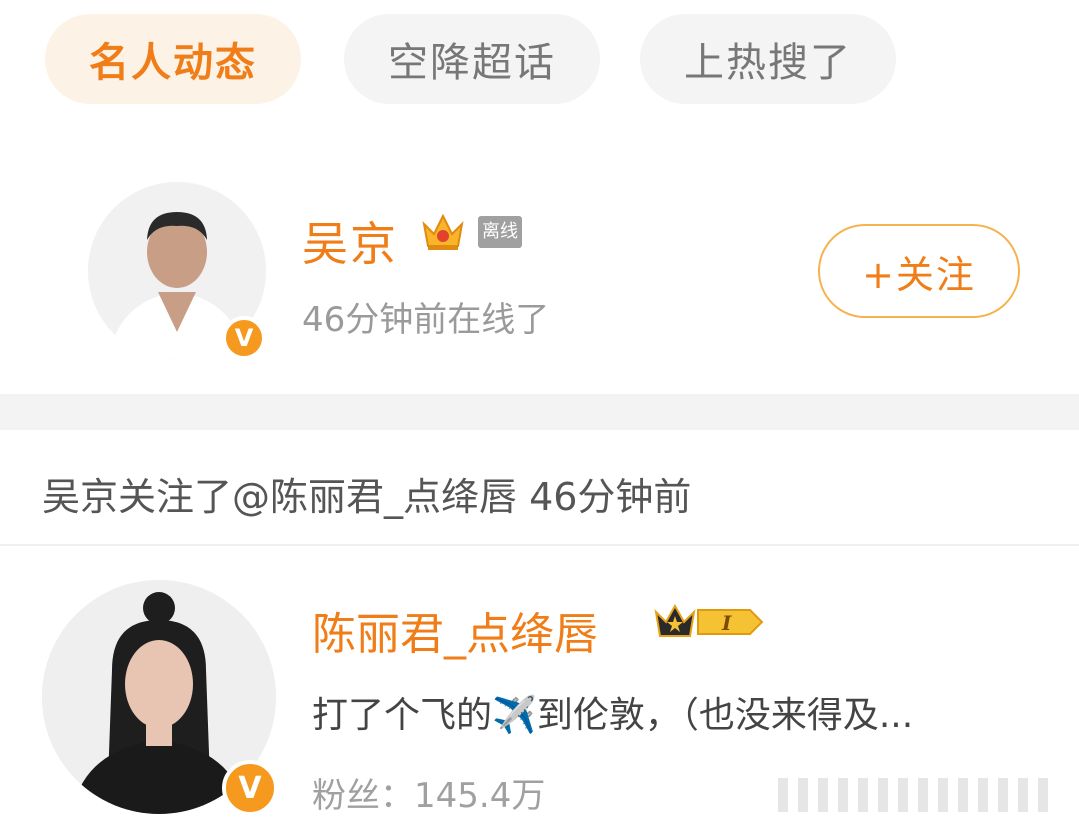  Describe the element at coordinates (350, 241) in the screenshot. I see `celebrity-name: 吴京` at that location.